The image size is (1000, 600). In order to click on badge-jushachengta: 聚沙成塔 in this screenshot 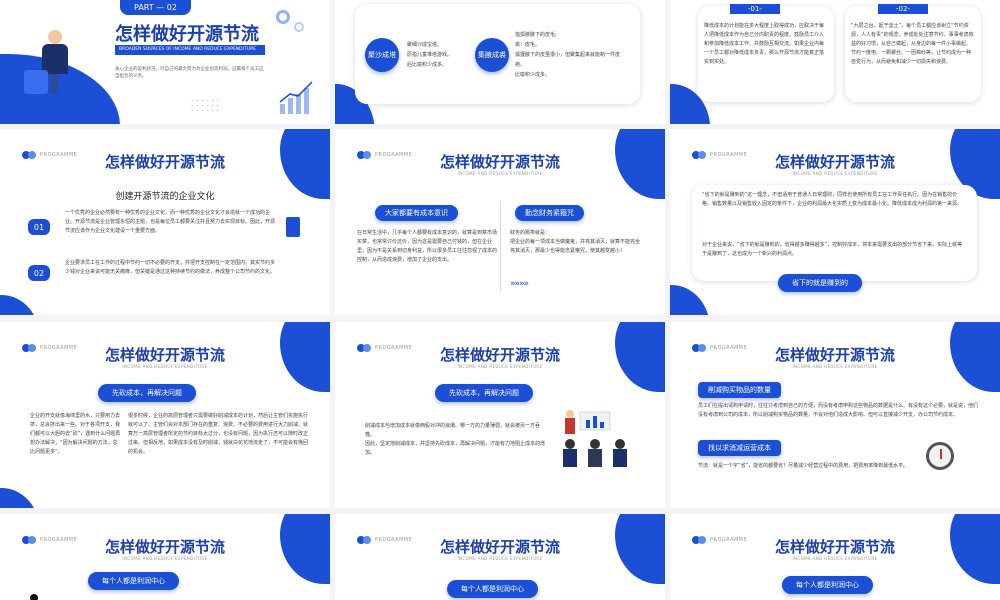, I will do `click(382, 55)`.